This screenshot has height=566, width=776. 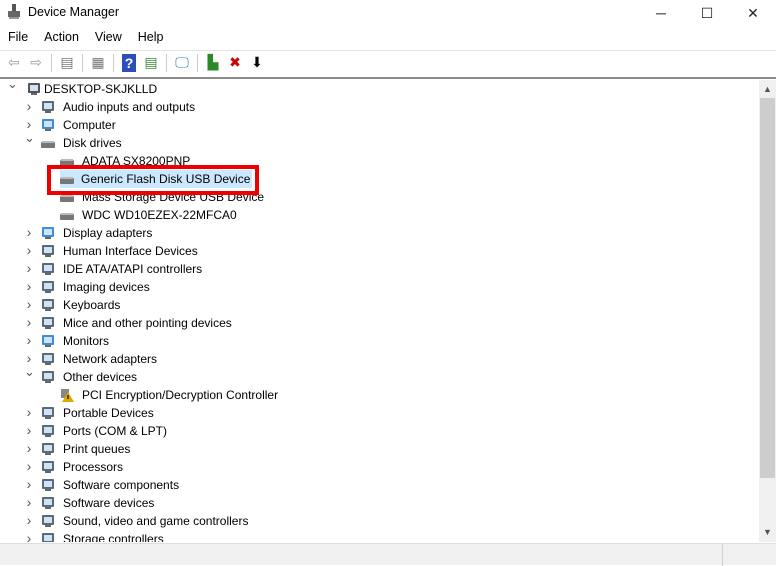 I want to click on menu-action: Action, so click(x=61, y=38).